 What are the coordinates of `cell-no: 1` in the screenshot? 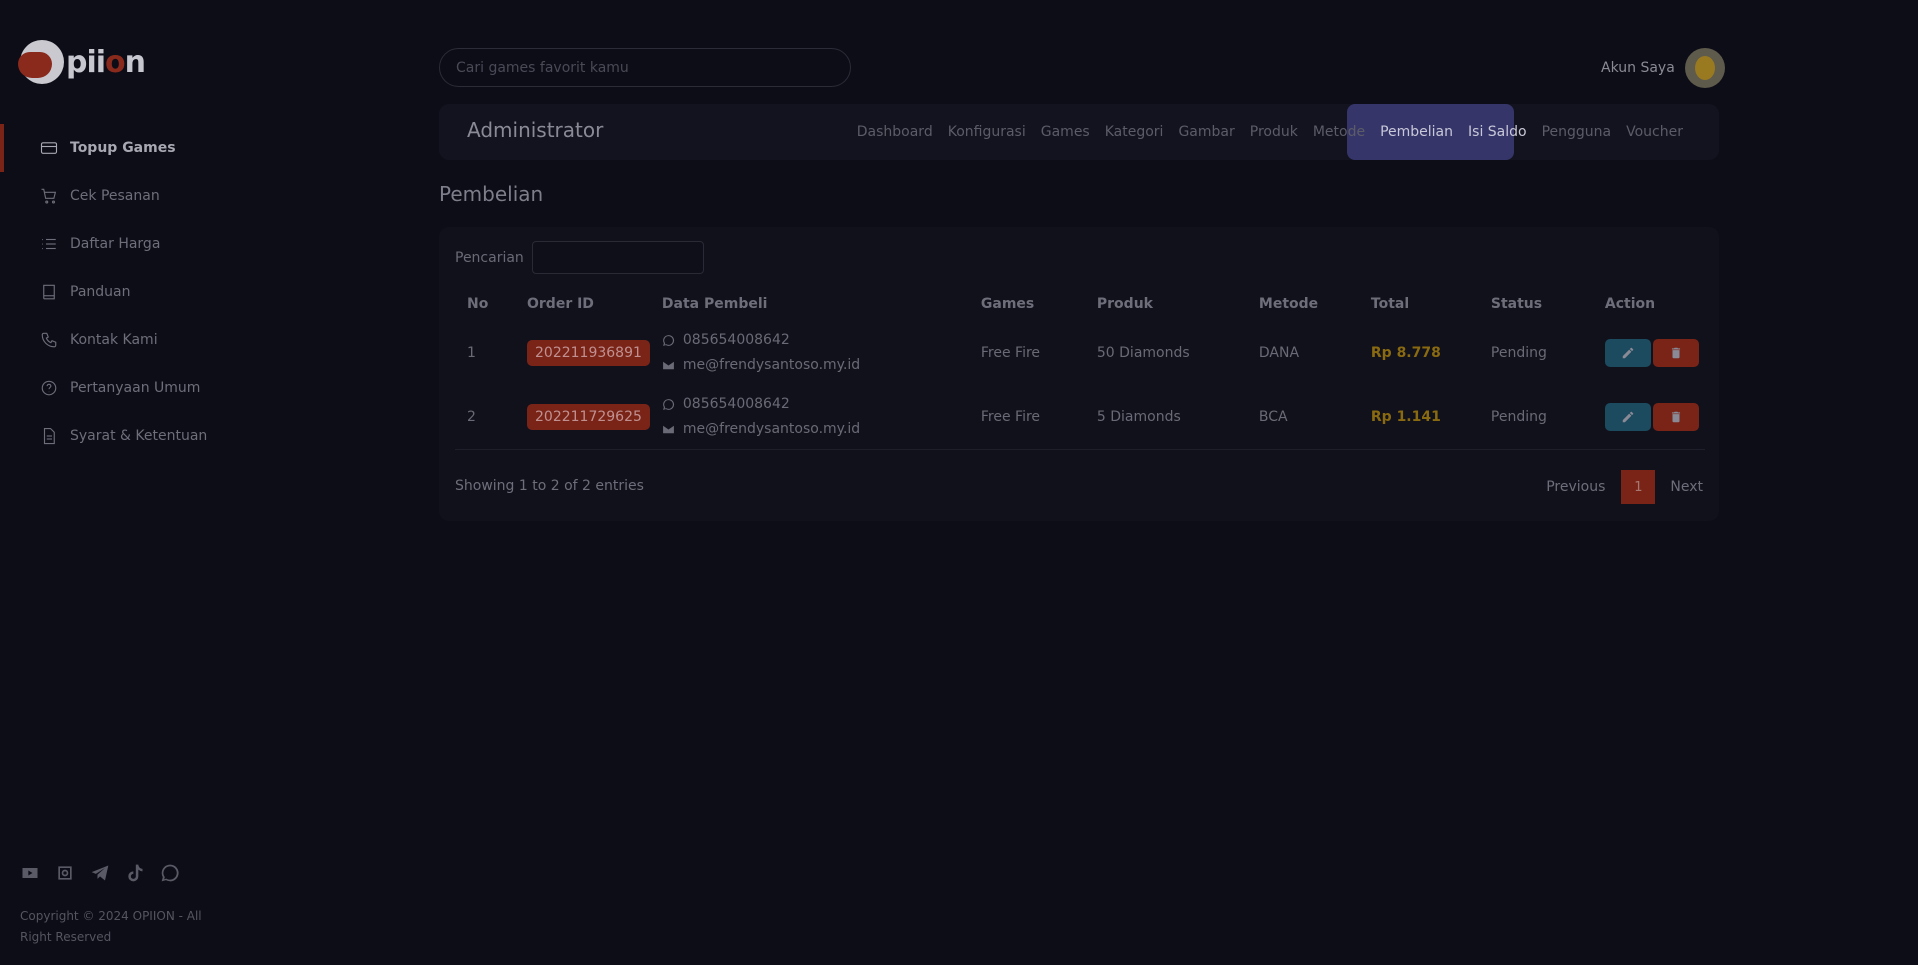 It's located at (471, 353).